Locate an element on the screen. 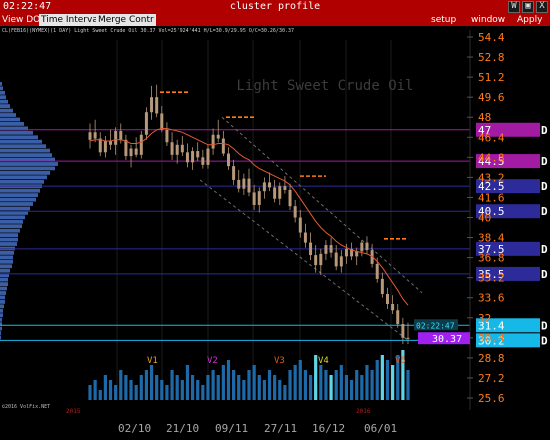  x-tick-label: 06/01 is located at coordinates (380, 428).